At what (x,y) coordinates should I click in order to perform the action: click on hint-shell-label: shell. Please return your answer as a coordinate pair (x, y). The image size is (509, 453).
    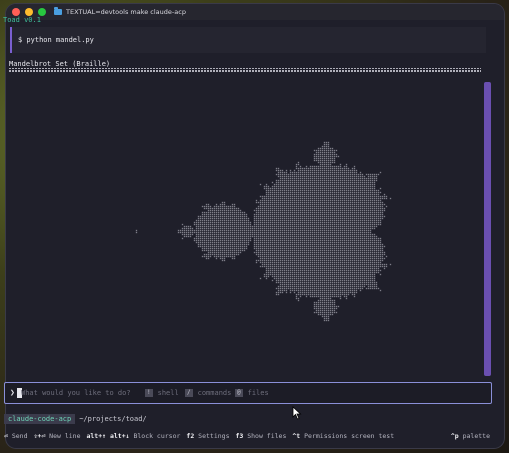
    Looking at the image, I should click on (168, 393).